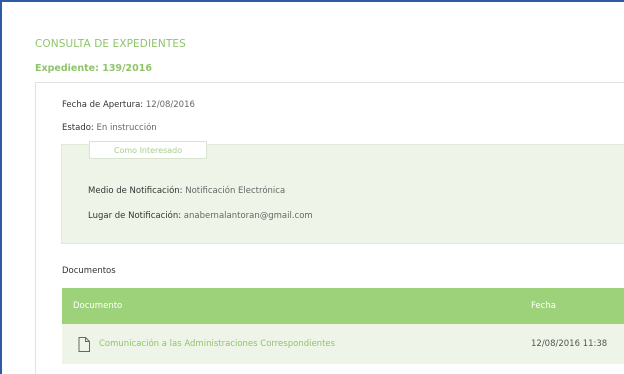  I want to click on lugar-notificacion-value: anabernalantoran@gmail.com, so click(248, 216).